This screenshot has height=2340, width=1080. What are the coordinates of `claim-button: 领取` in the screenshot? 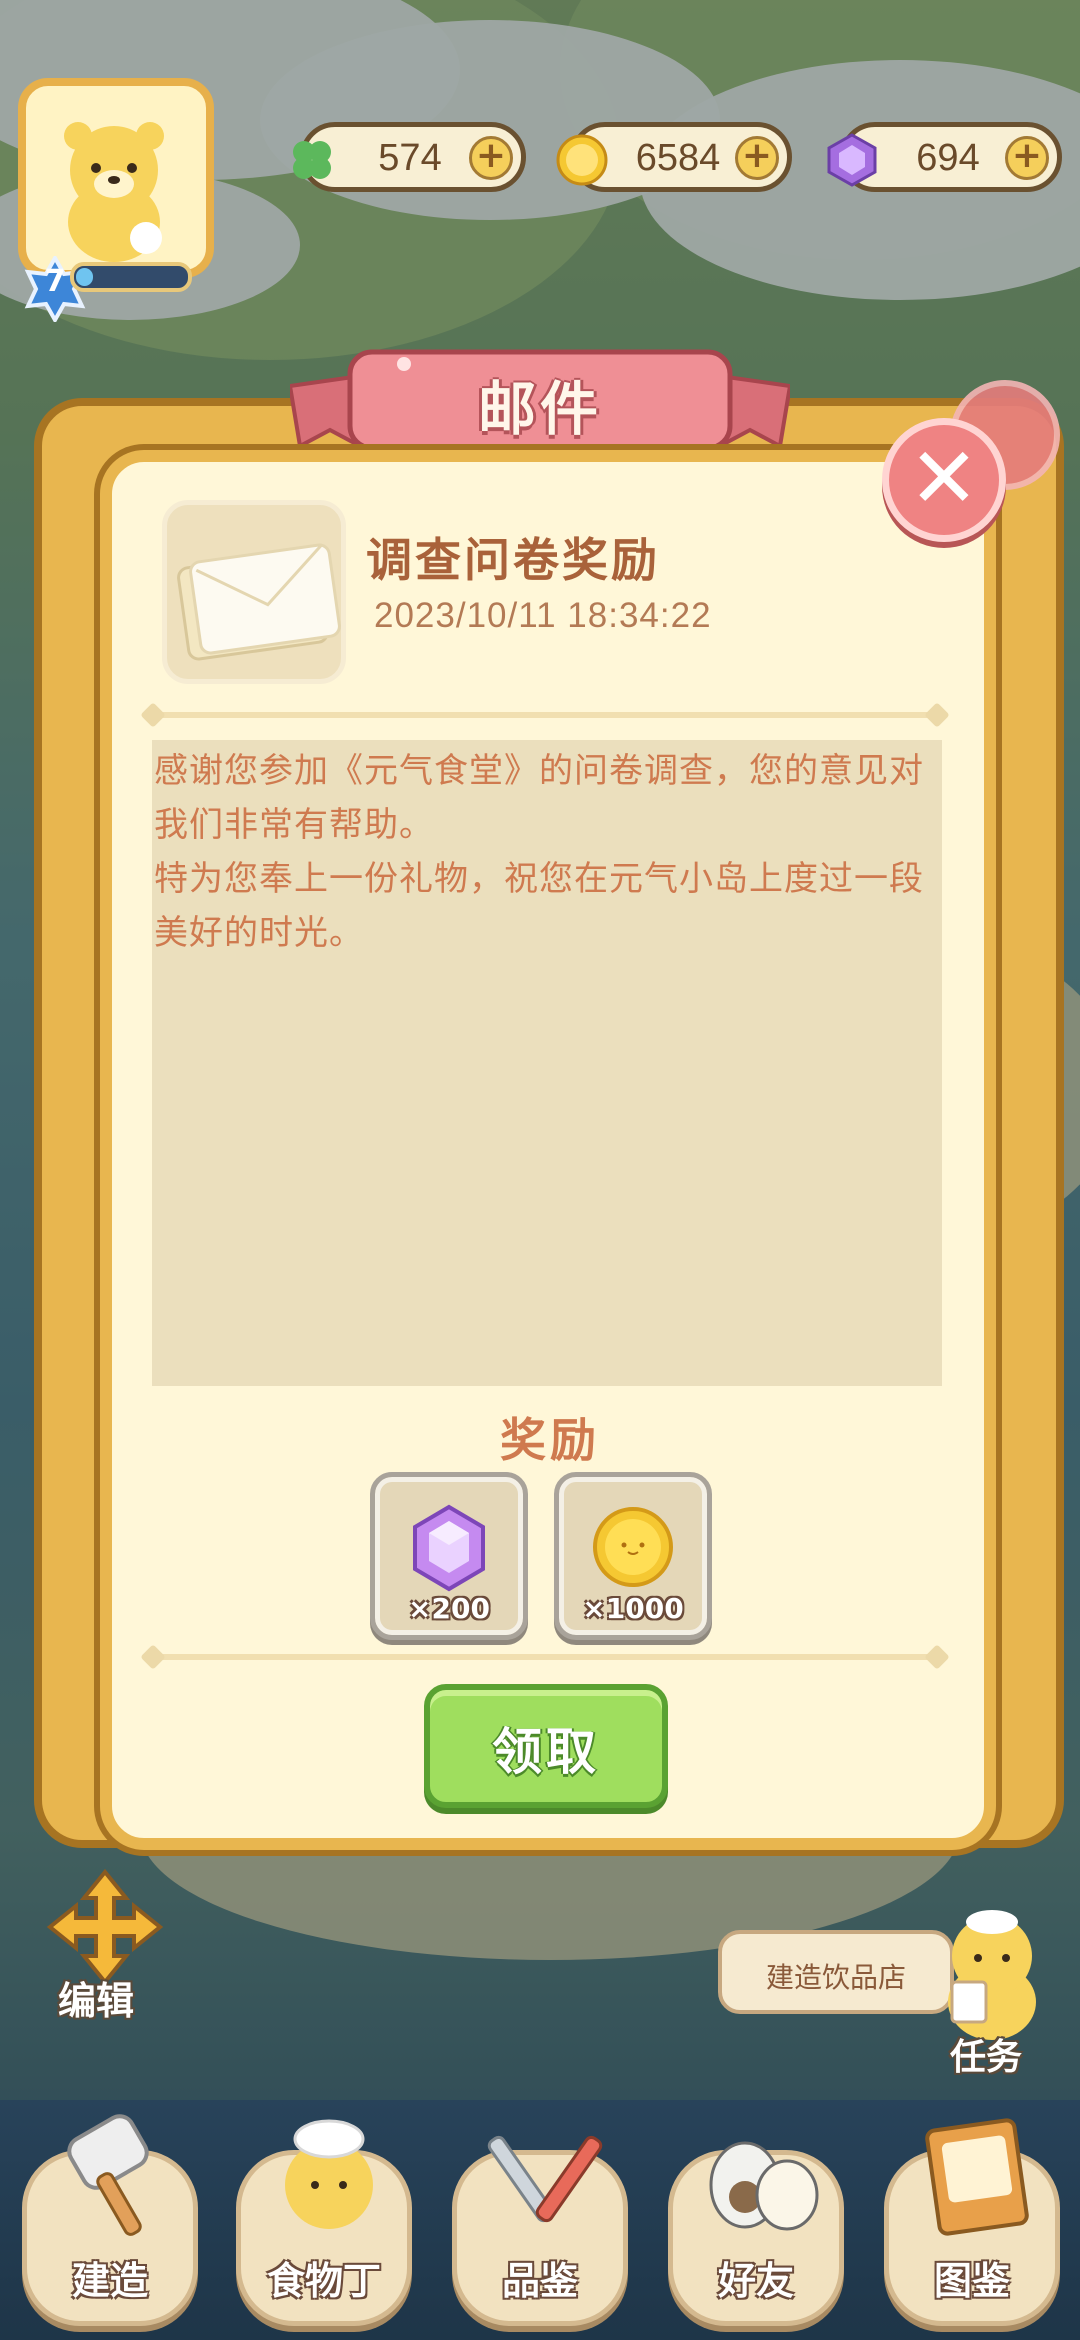 It's located at (546, 1746).